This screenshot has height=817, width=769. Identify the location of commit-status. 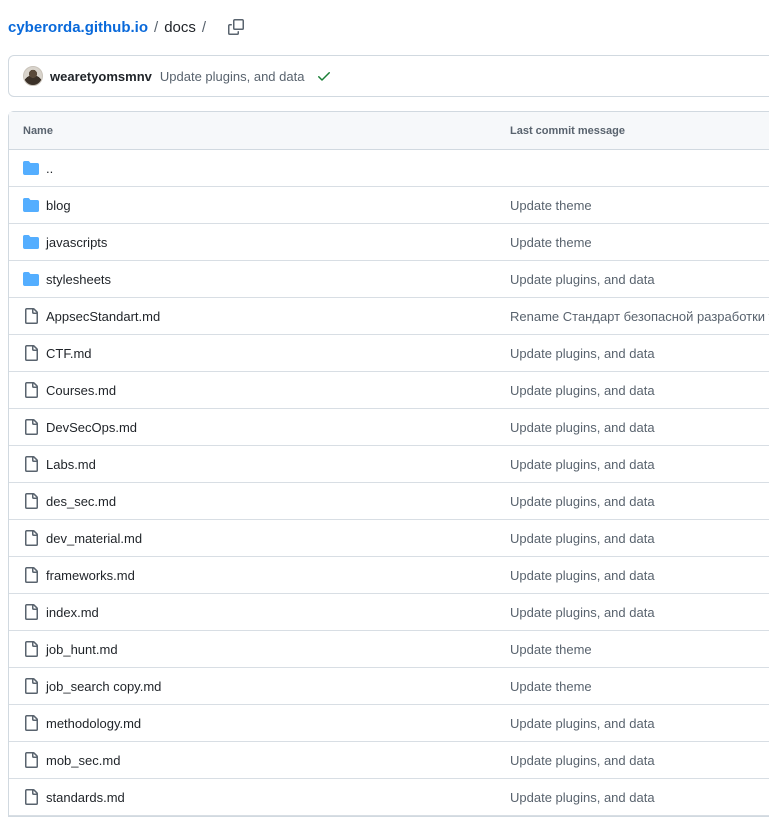
(324, 76).